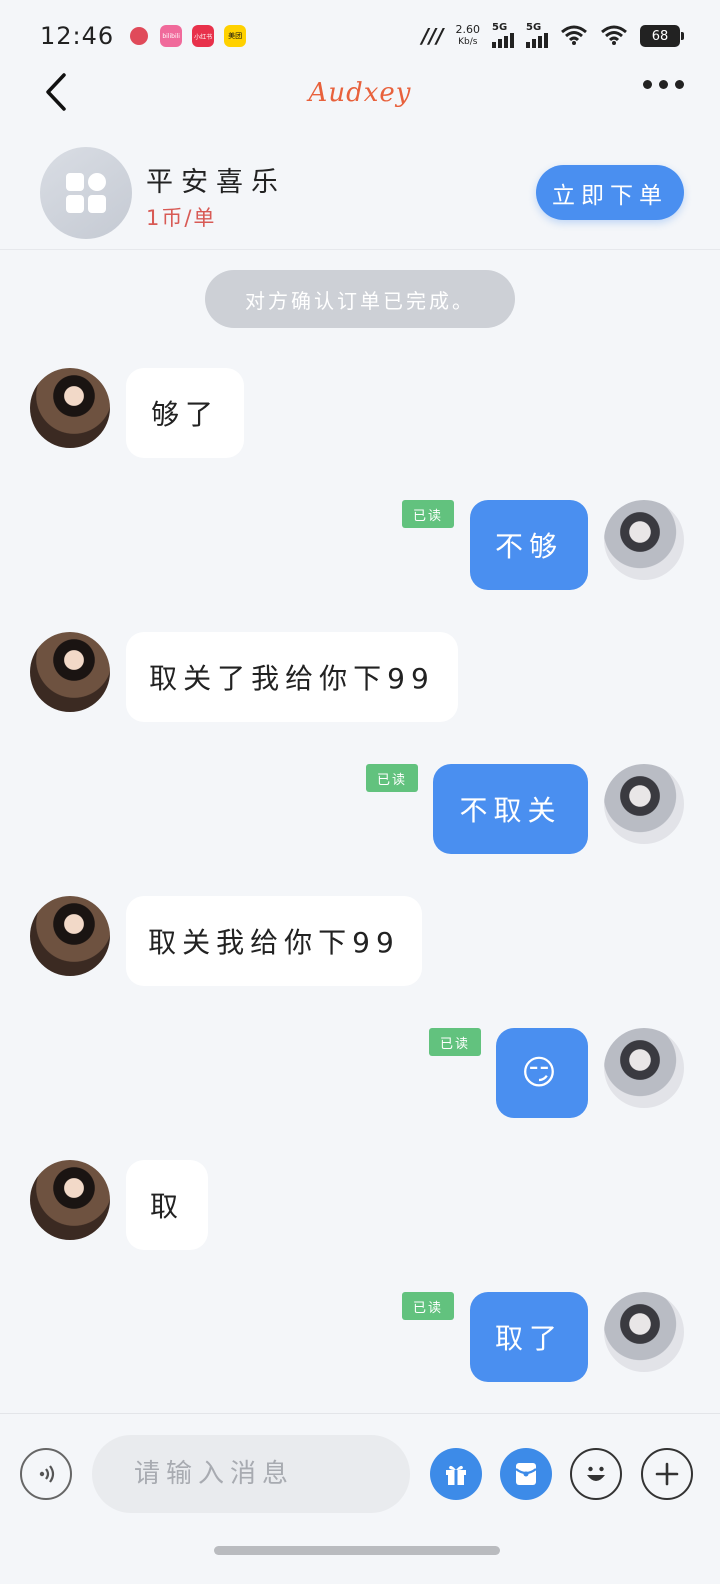  What do you see at coordinates (503, 35) in the screenshot?
I see `cellular-signal-icon: 5G` at bounding box center [503, 35].